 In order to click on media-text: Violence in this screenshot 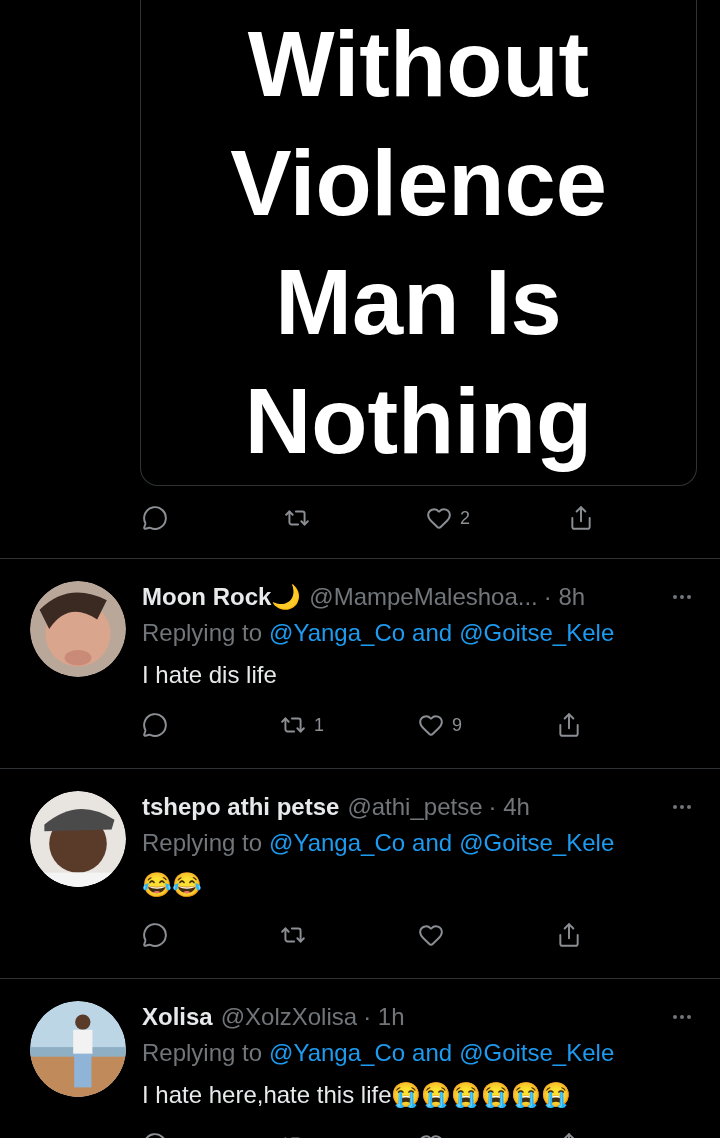, I will do `click(418, 183)`.